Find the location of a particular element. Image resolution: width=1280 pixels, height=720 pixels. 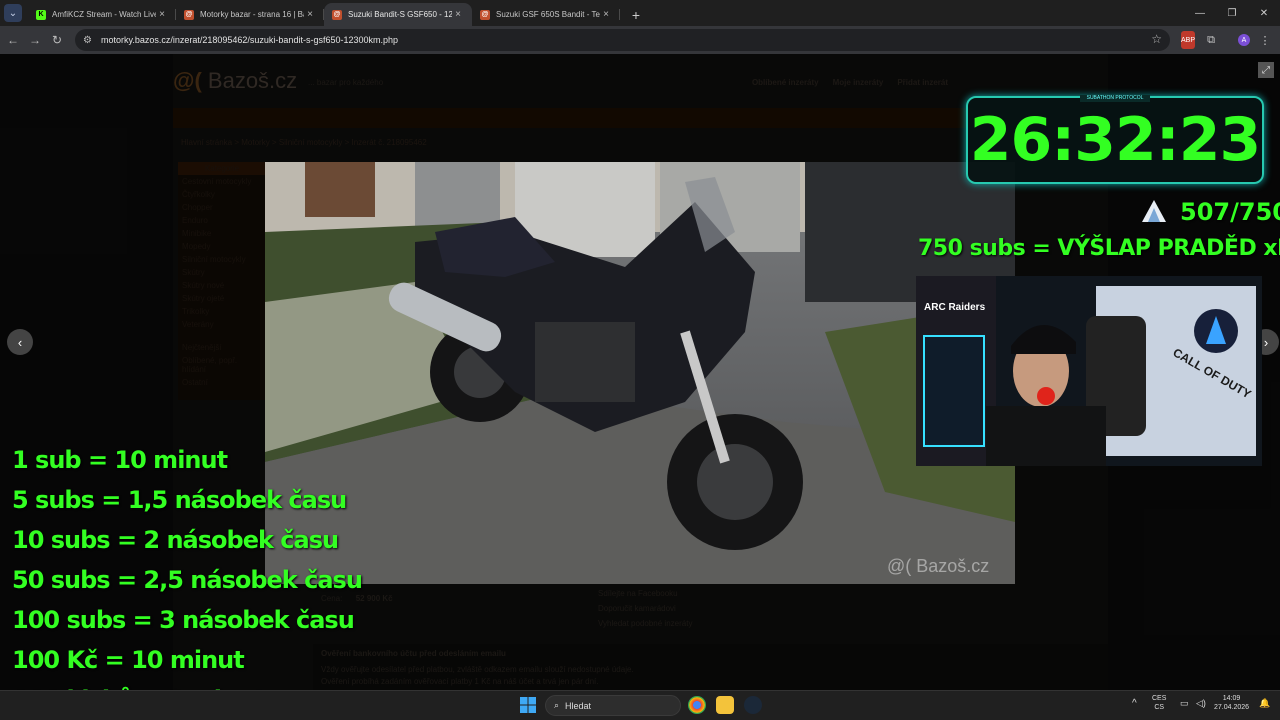

volume-icon: ◁) is located at coordinates (1201, 703).